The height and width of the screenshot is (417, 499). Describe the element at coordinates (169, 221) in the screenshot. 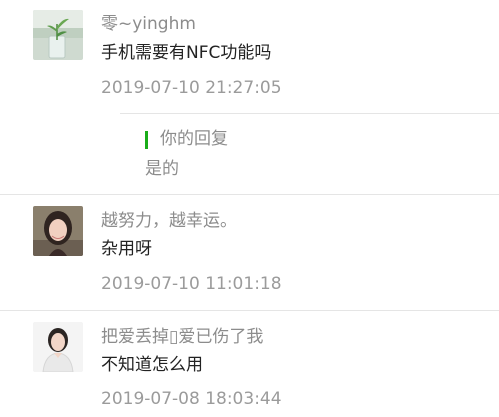

I see `comment-username: 越努力，越幸运。` at that location.